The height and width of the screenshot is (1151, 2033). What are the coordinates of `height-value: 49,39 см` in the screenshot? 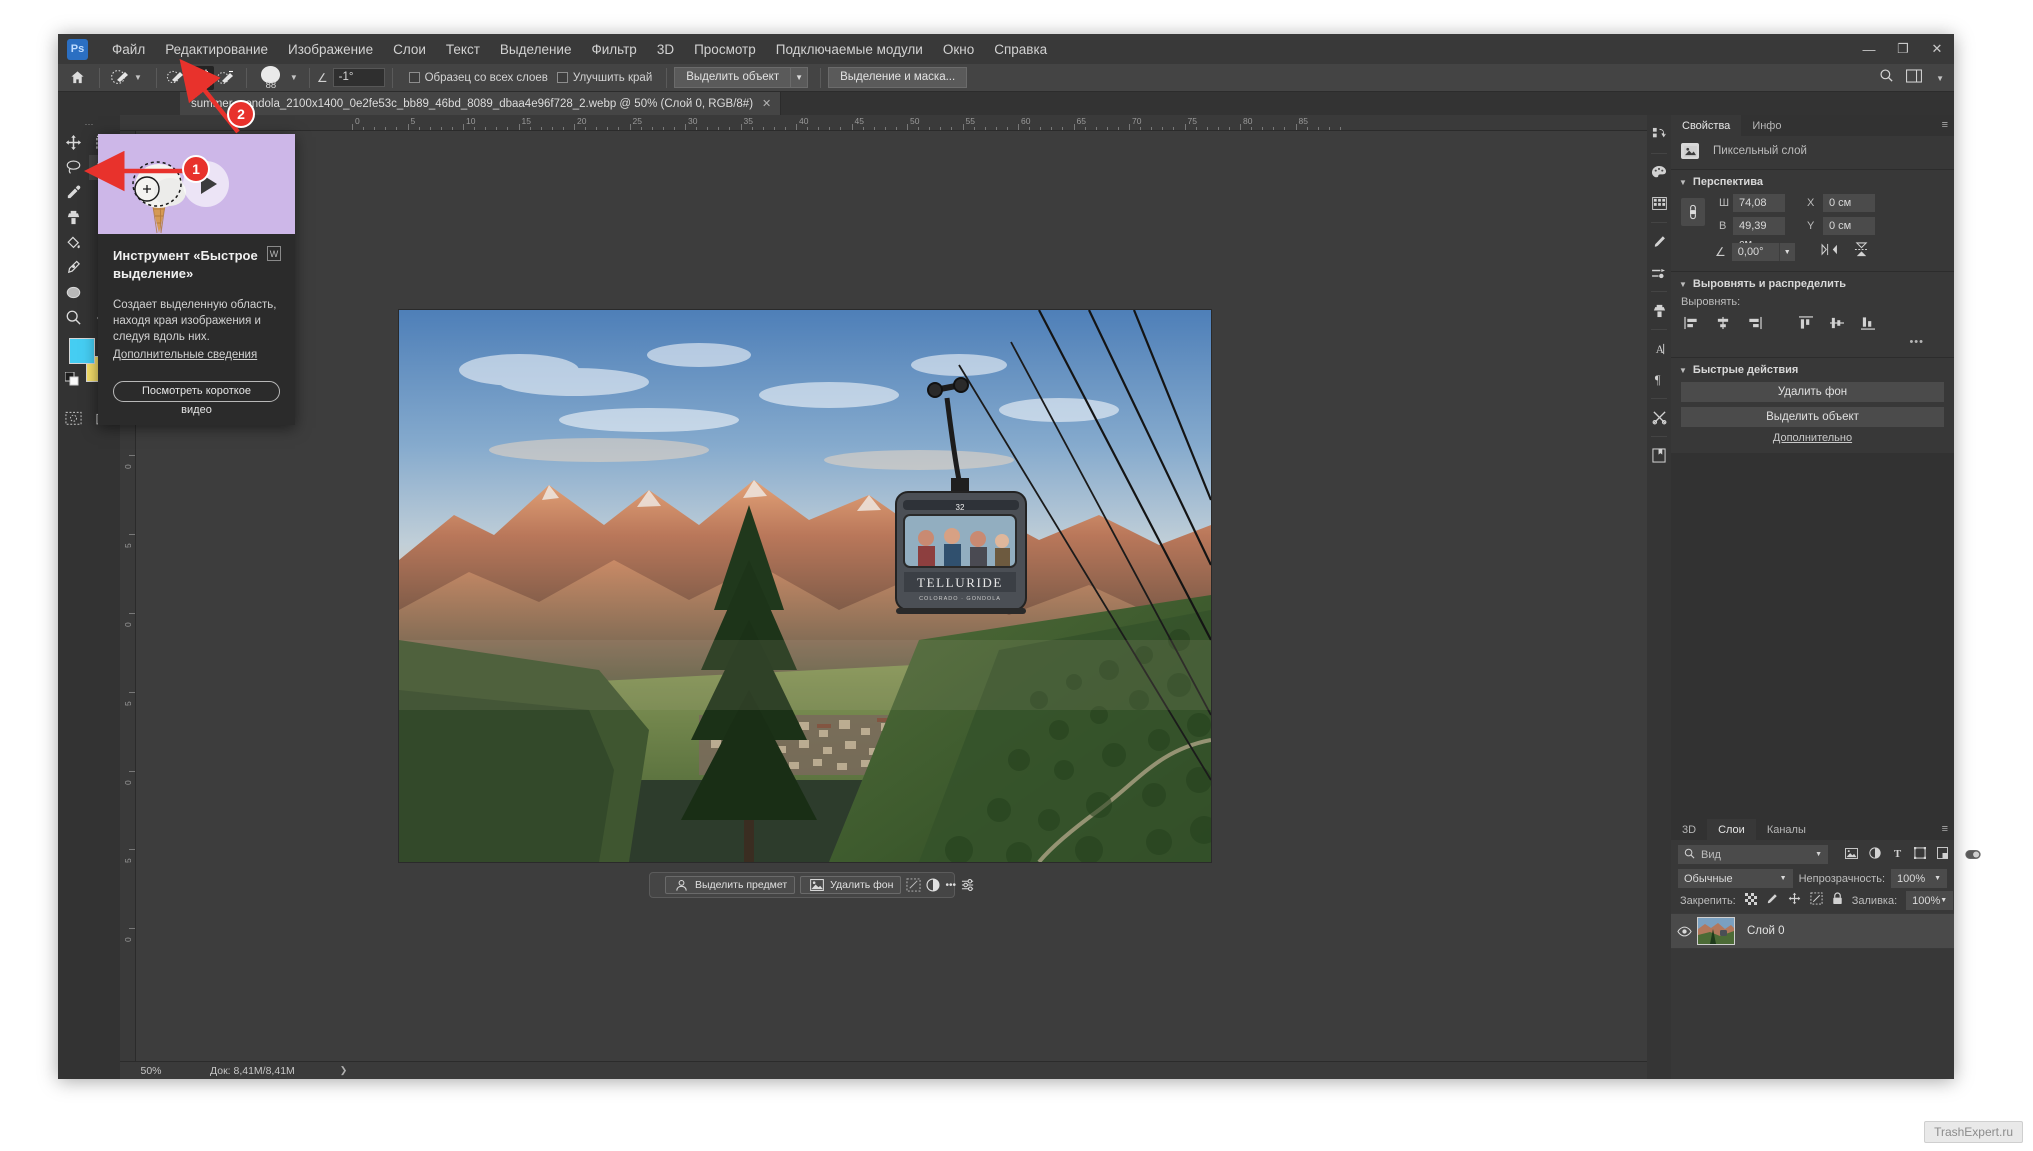 It's located at (1759, 233).